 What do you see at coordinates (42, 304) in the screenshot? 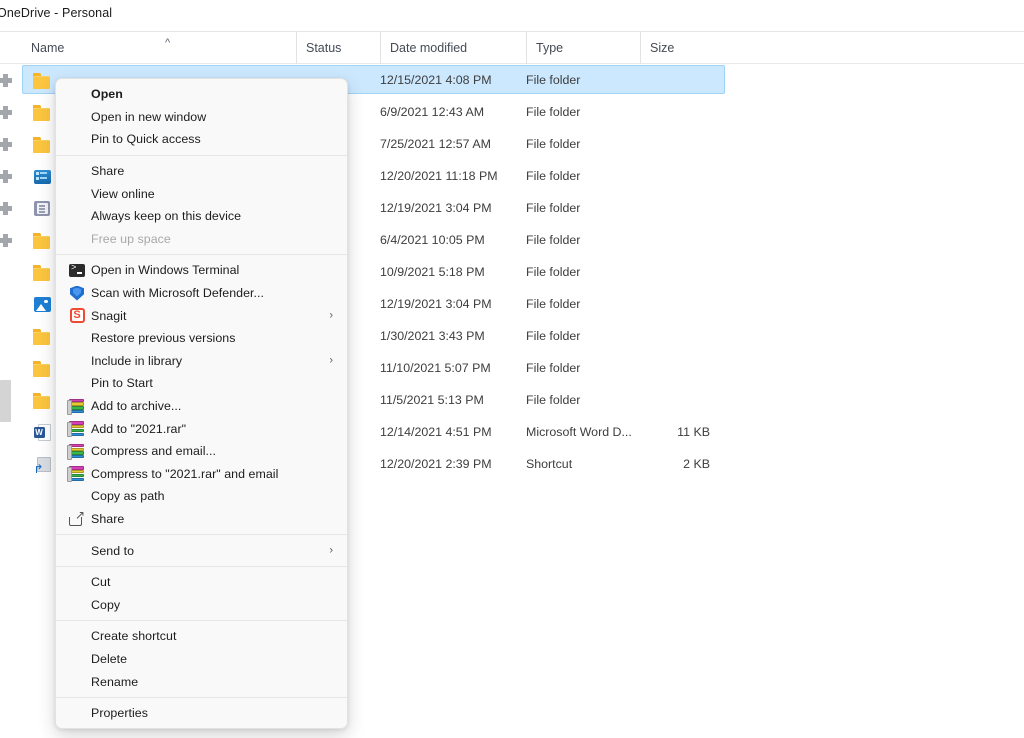
I see `pictures-folder-icon` at bounding box center [42, 304].